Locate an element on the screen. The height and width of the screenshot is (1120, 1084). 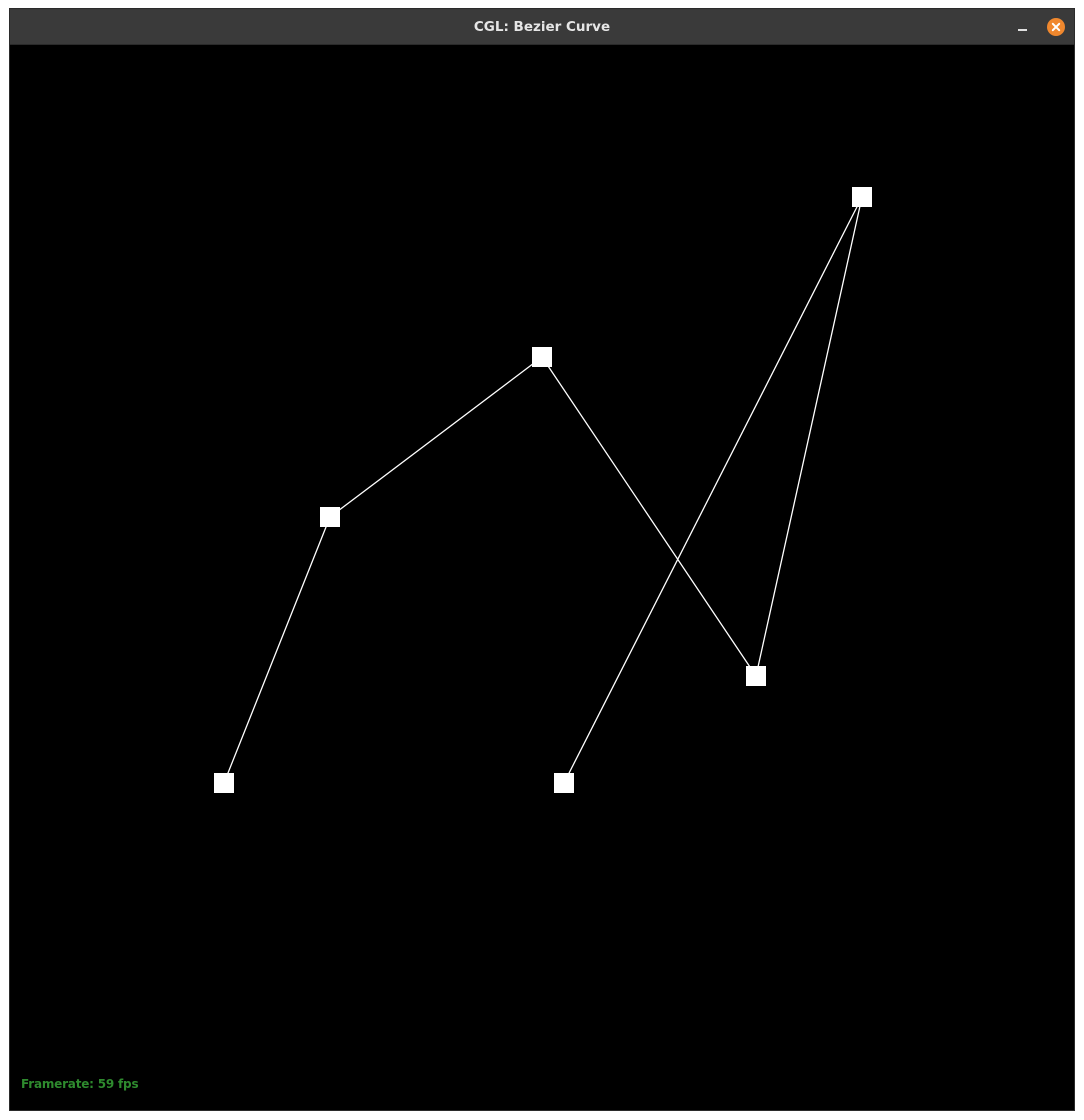
window-title: CGL: Bezier Curve is located at coordinates (542, 27).